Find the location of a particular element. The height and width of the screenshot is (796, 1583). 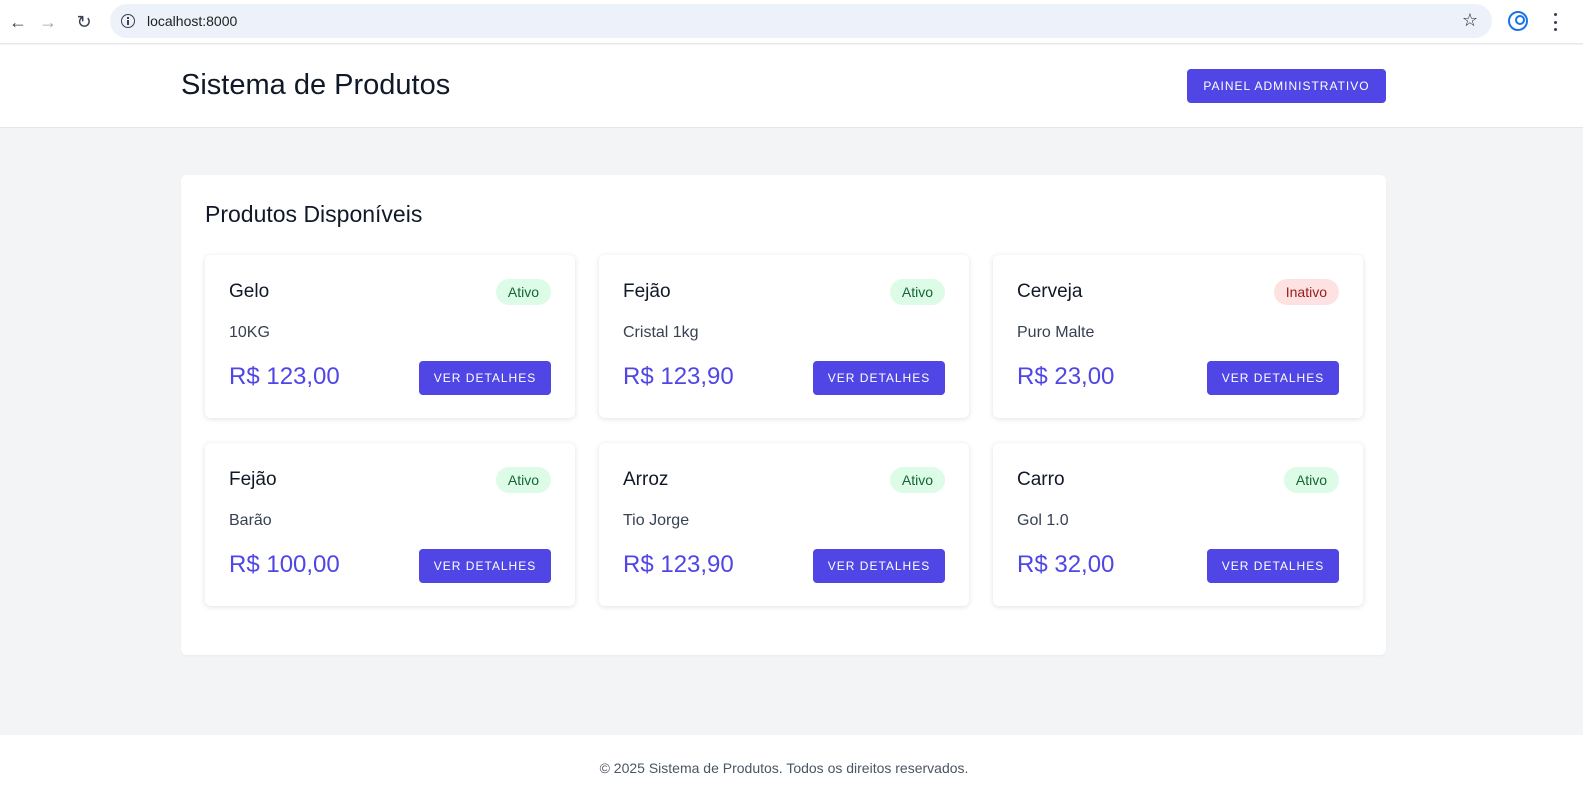

address-bar: localhost:8000 ☆ is located at coordinates (801, 21).